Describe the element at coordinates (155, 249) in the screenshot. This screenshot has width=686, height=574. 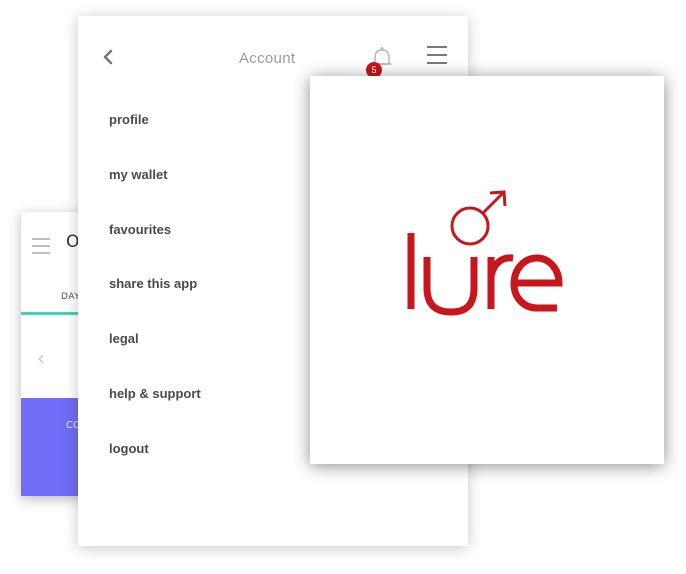
I see `menu-item-favourites: favourites` at that location.